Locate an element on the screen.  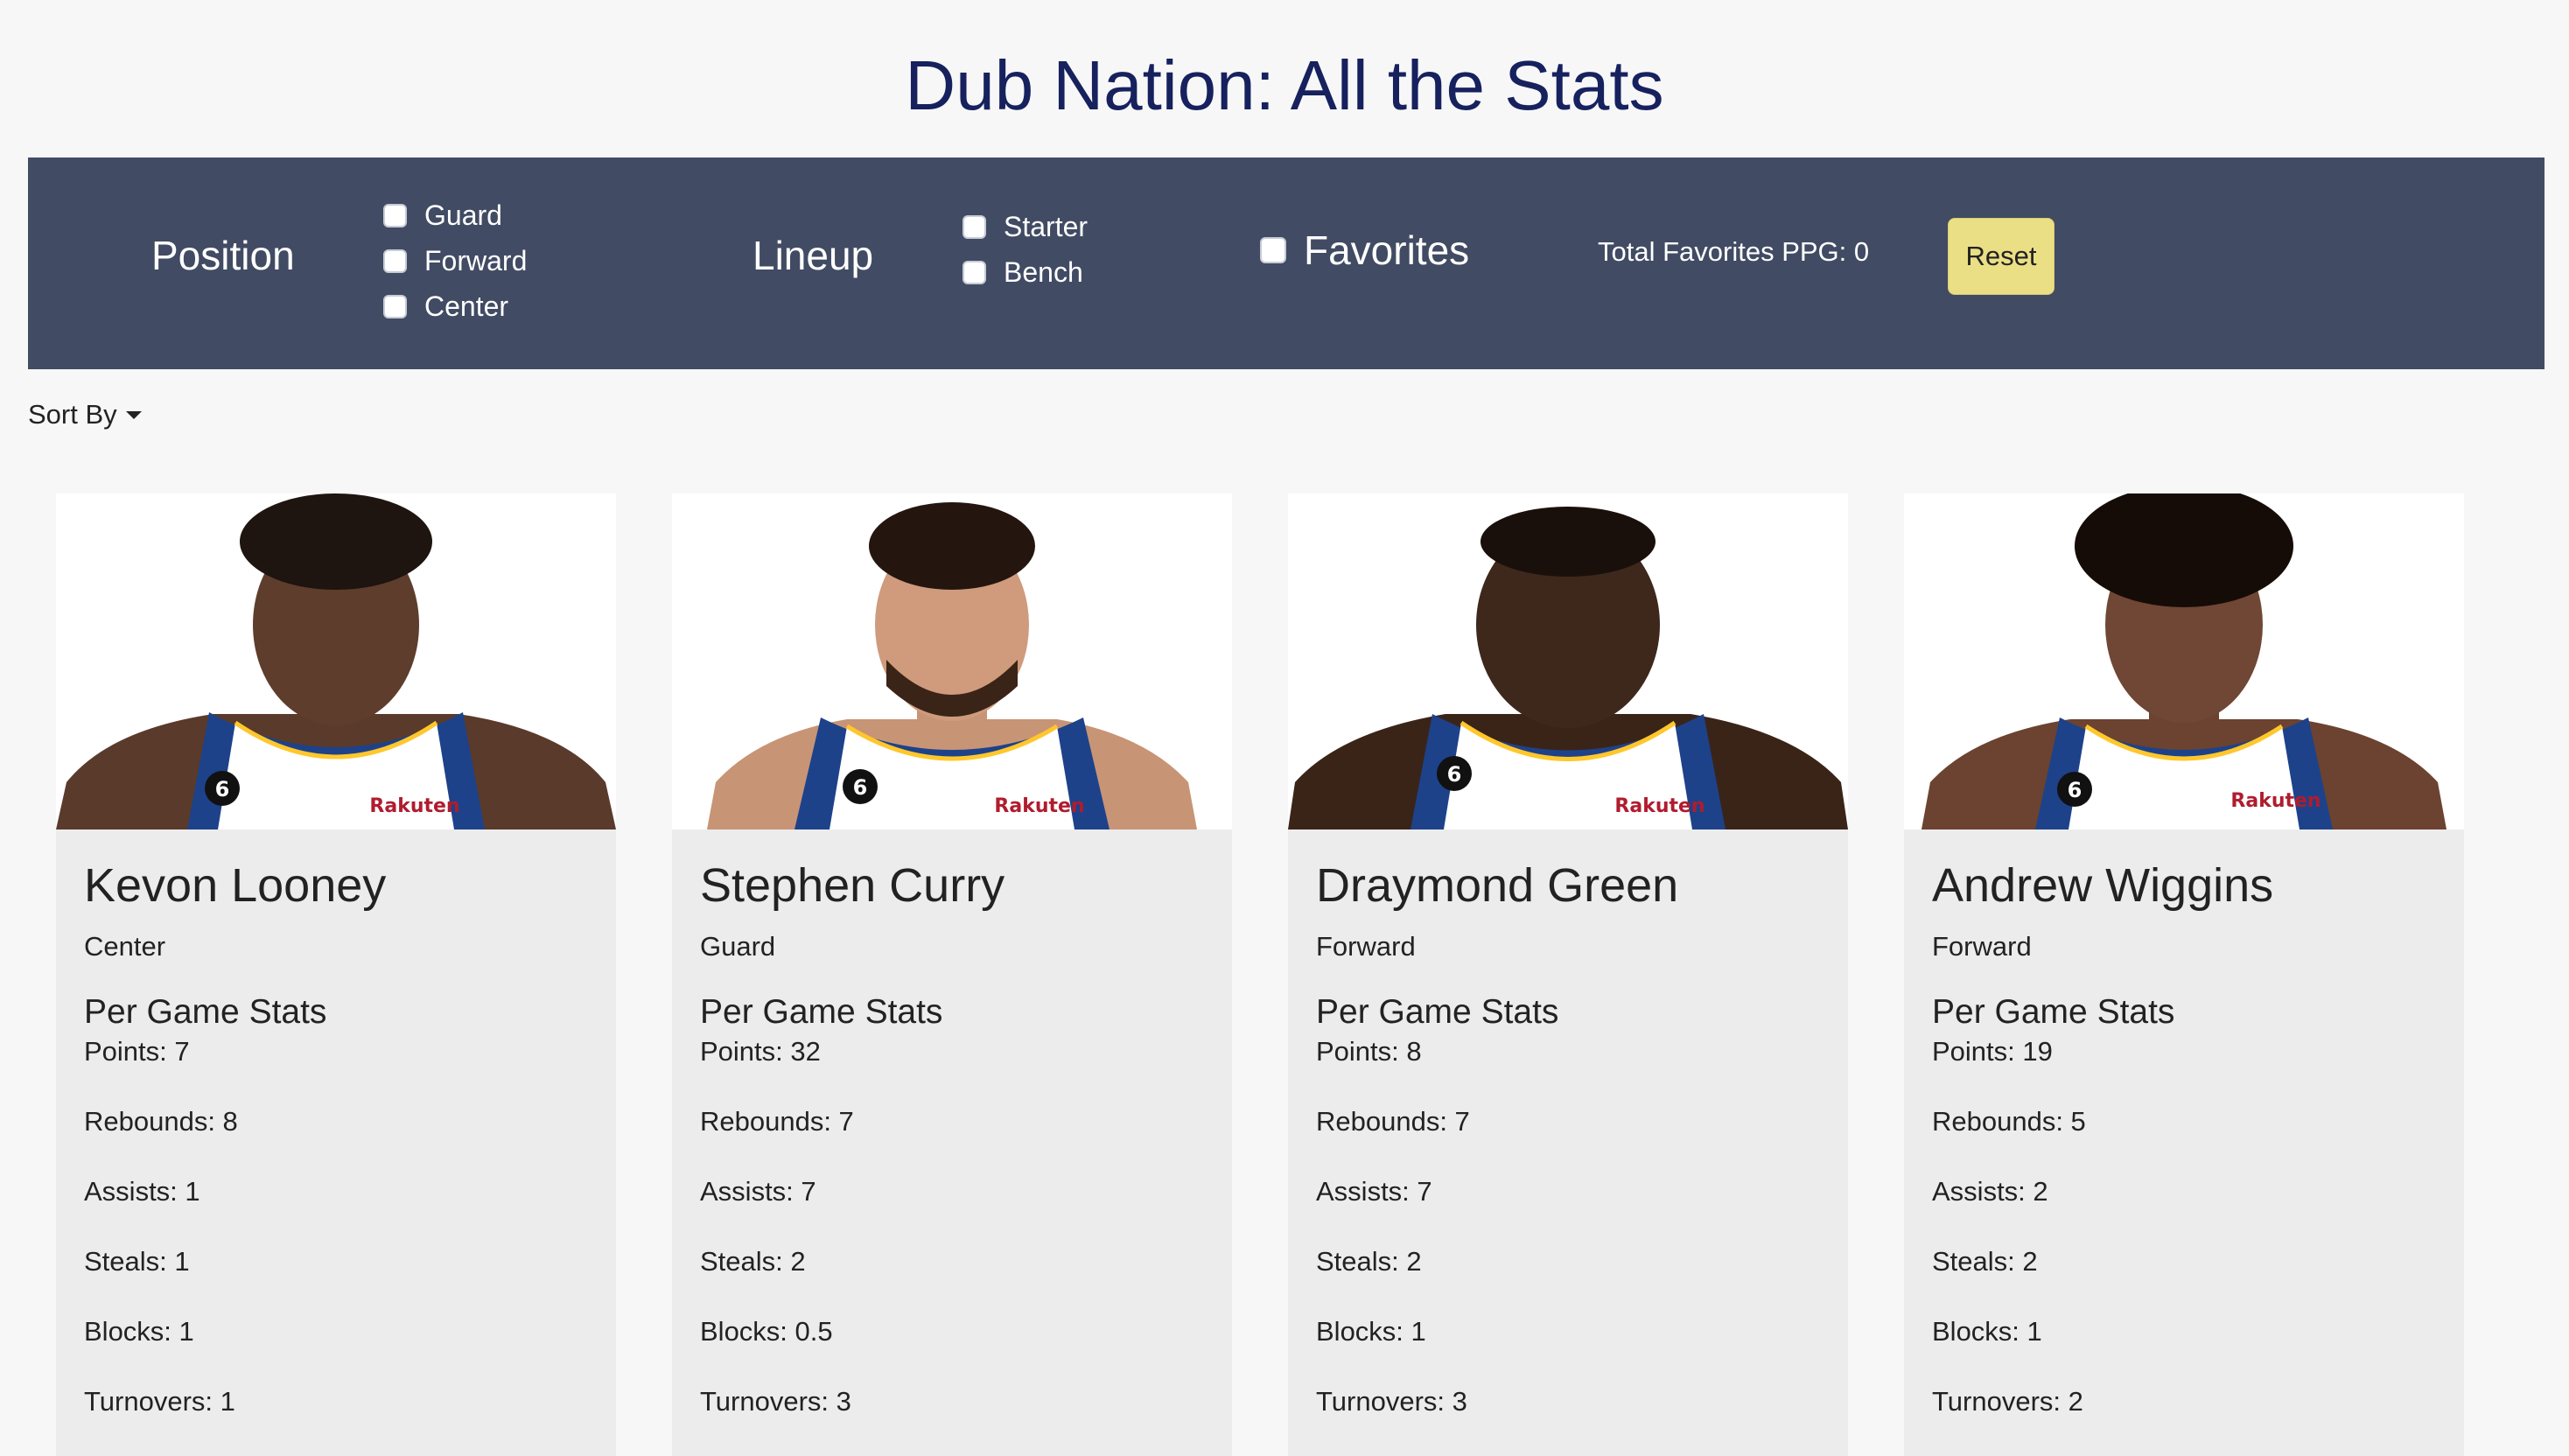
stat-points: Points: 8 is located at coordinates (1369, 1051).